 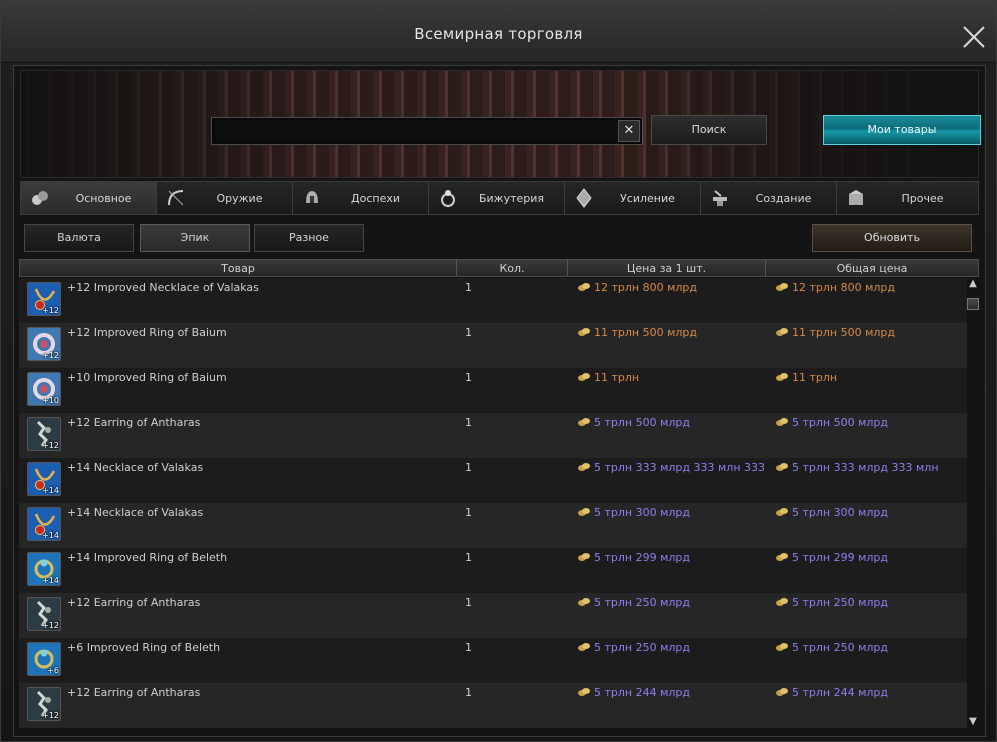 I want to click on category-tab-label: Усиление, so click(x=647, y=198).